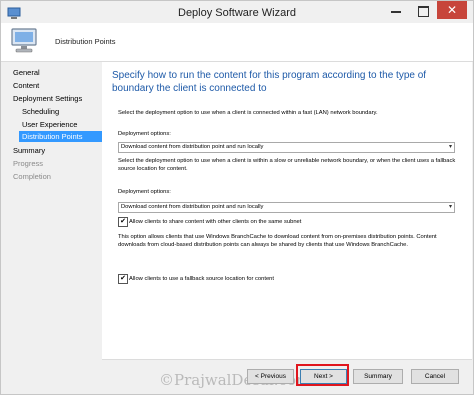 This screenshot has height=395, width=474. Describe the element at coordinates (26, 72) in the screenshot. I see `nav-item-general: General` at that location.